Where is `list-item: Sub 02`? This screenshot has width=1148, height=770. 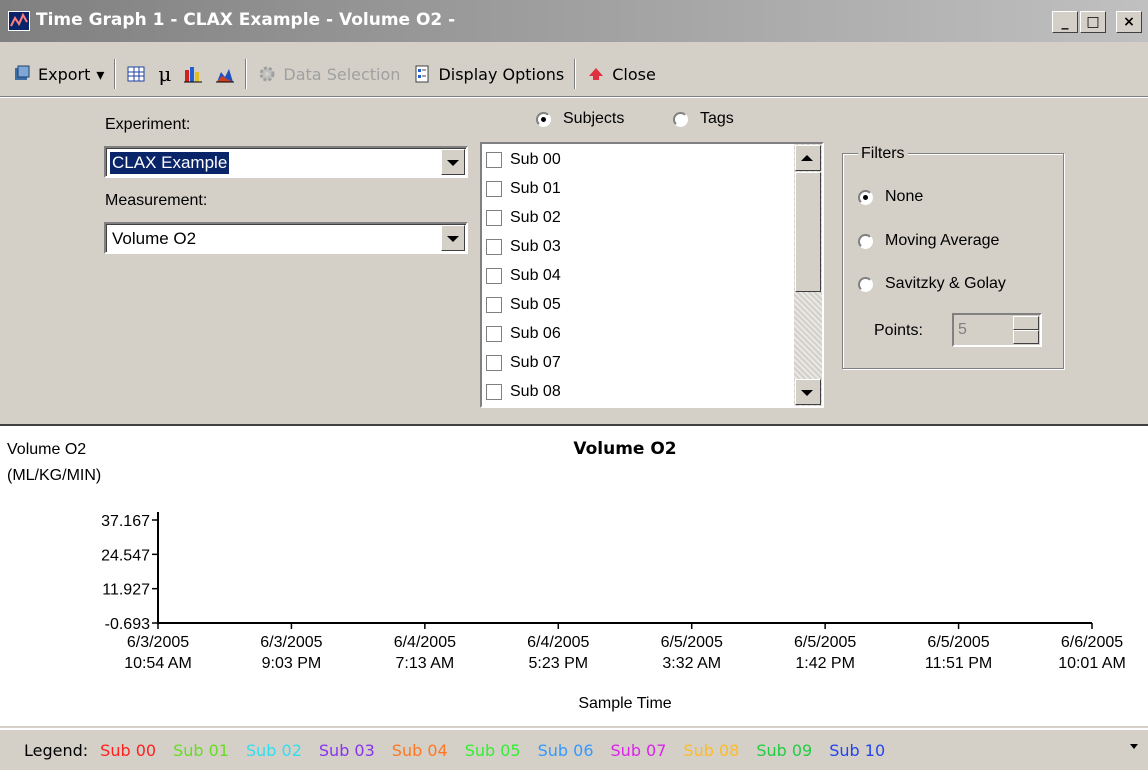 list-item: Sub 02 is located at coordinates (523, 217).